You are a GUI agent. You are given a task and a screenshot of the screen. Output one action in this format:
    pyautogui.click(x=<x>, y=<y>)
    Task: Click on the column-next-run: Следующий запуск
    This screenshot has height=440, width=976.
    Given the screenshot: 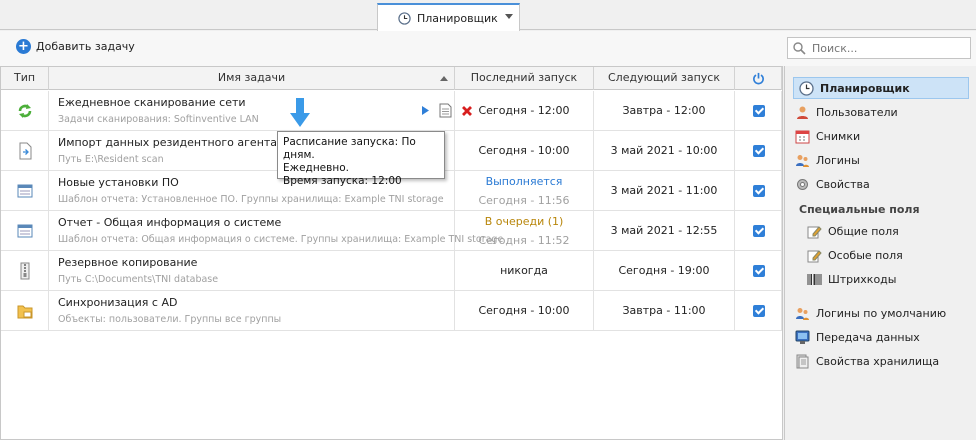 What is the action you would take?
    pyautogui.click(x=664, y=78)
    